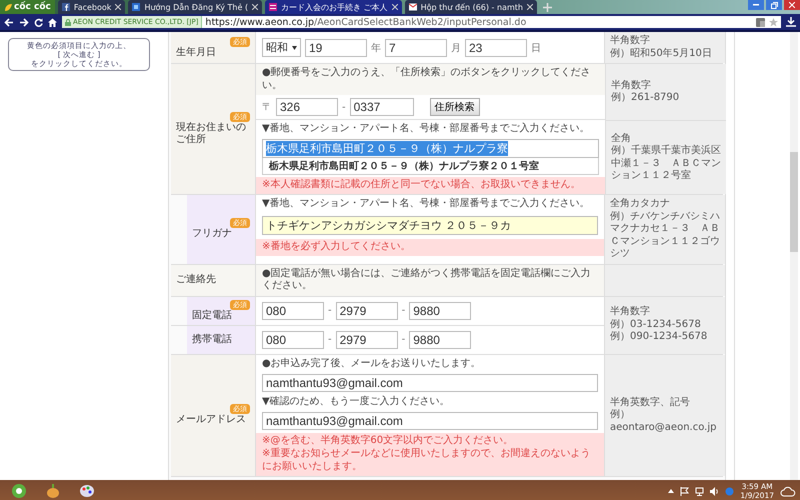 The width and height of the screenshot is (800, 500). Describe the element at coordinates (620, 415) in the screenshot. I see `hint-text: 例）` at that location.